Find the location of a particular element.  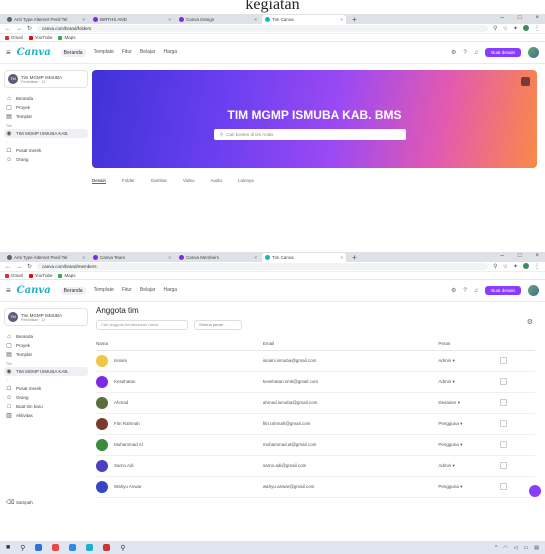

table-row: Kesehatan kesehatan.smk@gmail.com Admin ▾ is located at coordinates (315, 382).